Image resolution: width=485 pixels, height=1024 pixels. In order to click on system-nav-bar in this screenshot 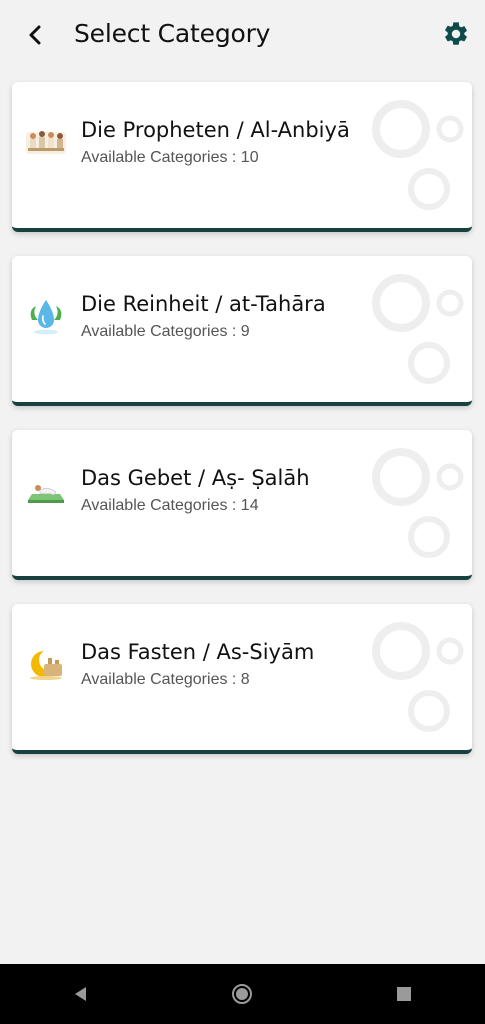, I will do `click(242, 994)`.